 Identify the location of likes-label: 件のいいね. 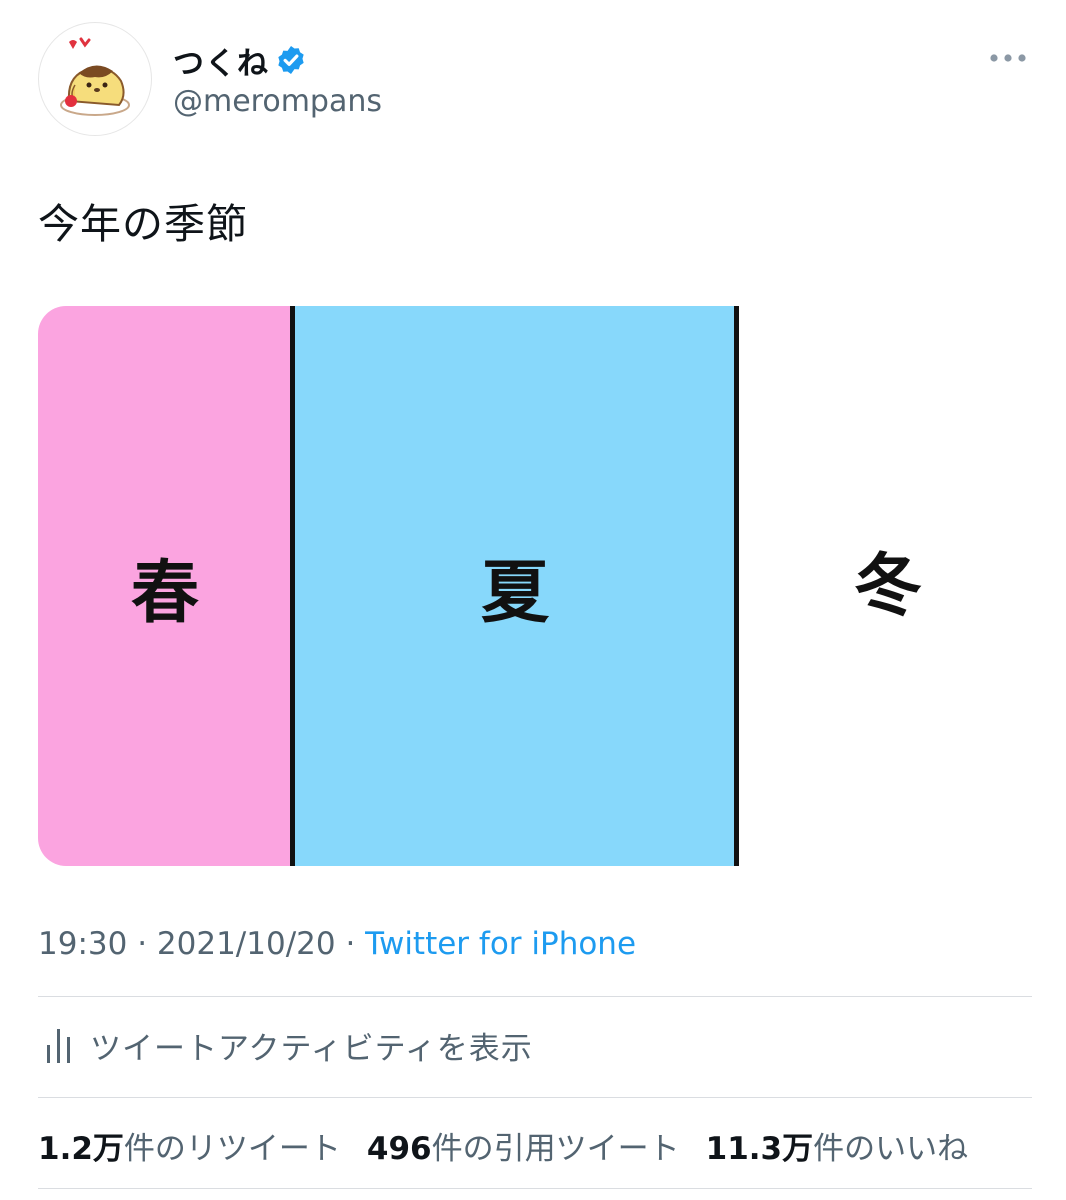
(891, 1148).